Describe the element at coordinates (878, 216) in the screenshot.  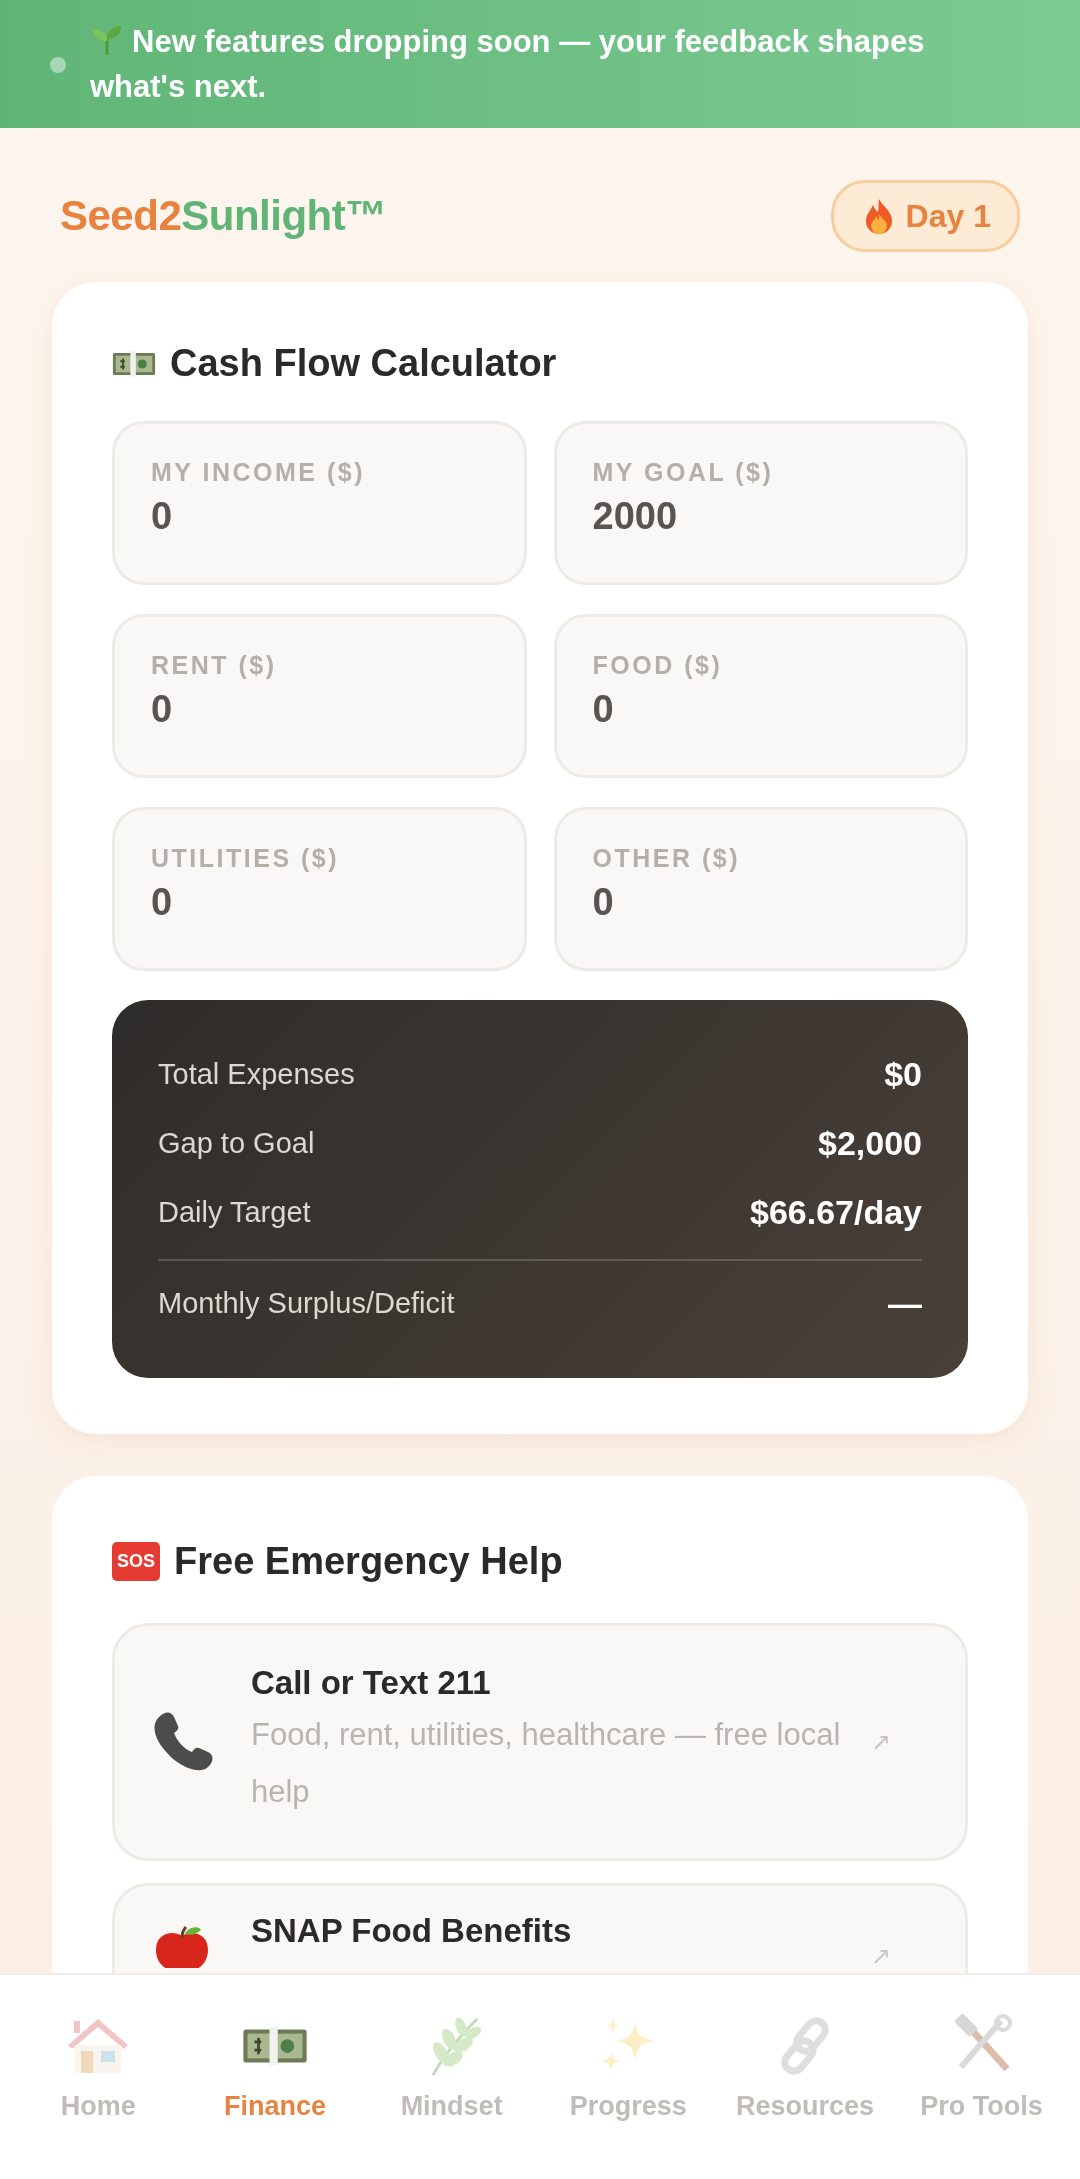
I see `fire-icon` at that location.